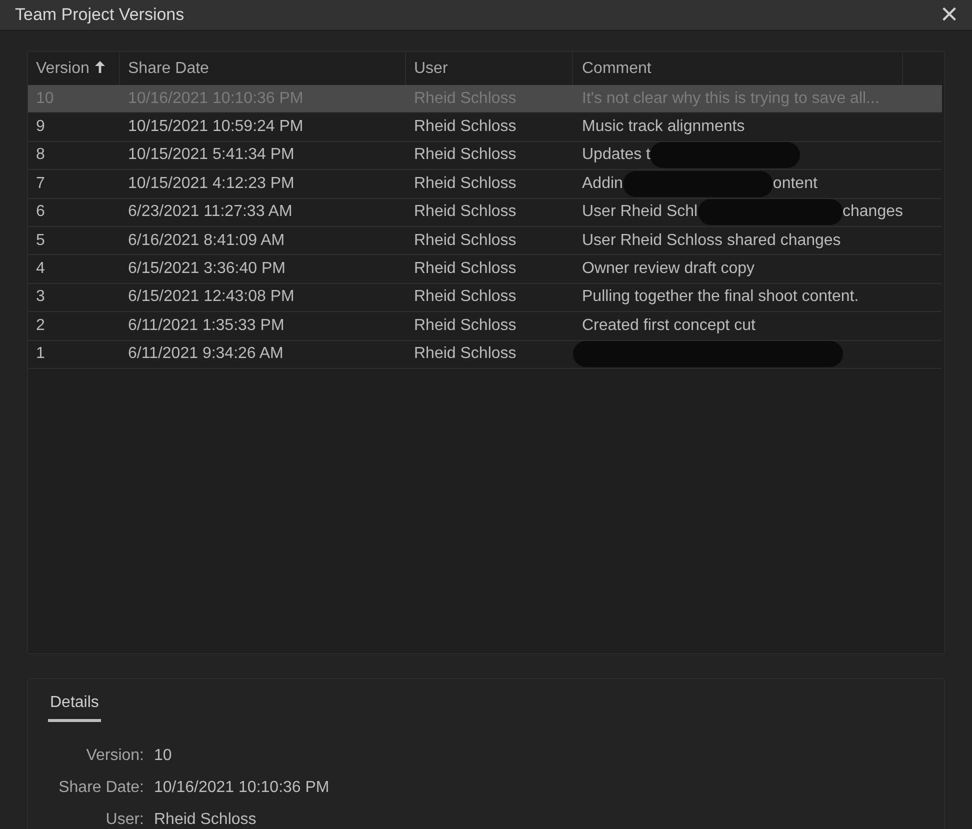 This screenshot has width=972, height=829. What do you see at coordinates (40, 212) in the screenshot?
I see `table-cell-text: 6` at bounding box center [40, 212].